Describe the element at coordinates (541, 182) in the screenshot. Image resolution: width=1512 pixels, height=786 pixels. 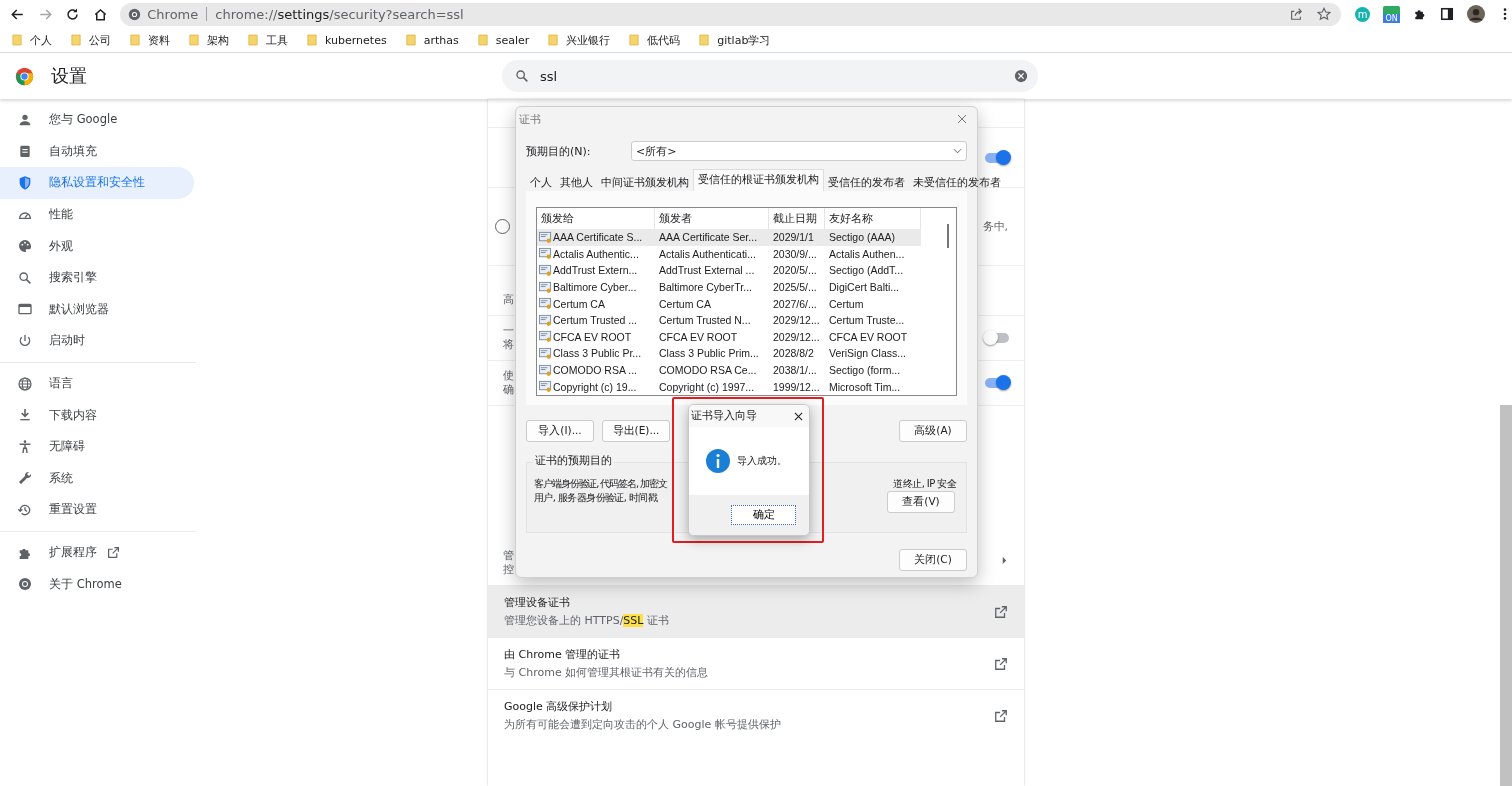
I see `tab: 个人` at that location.